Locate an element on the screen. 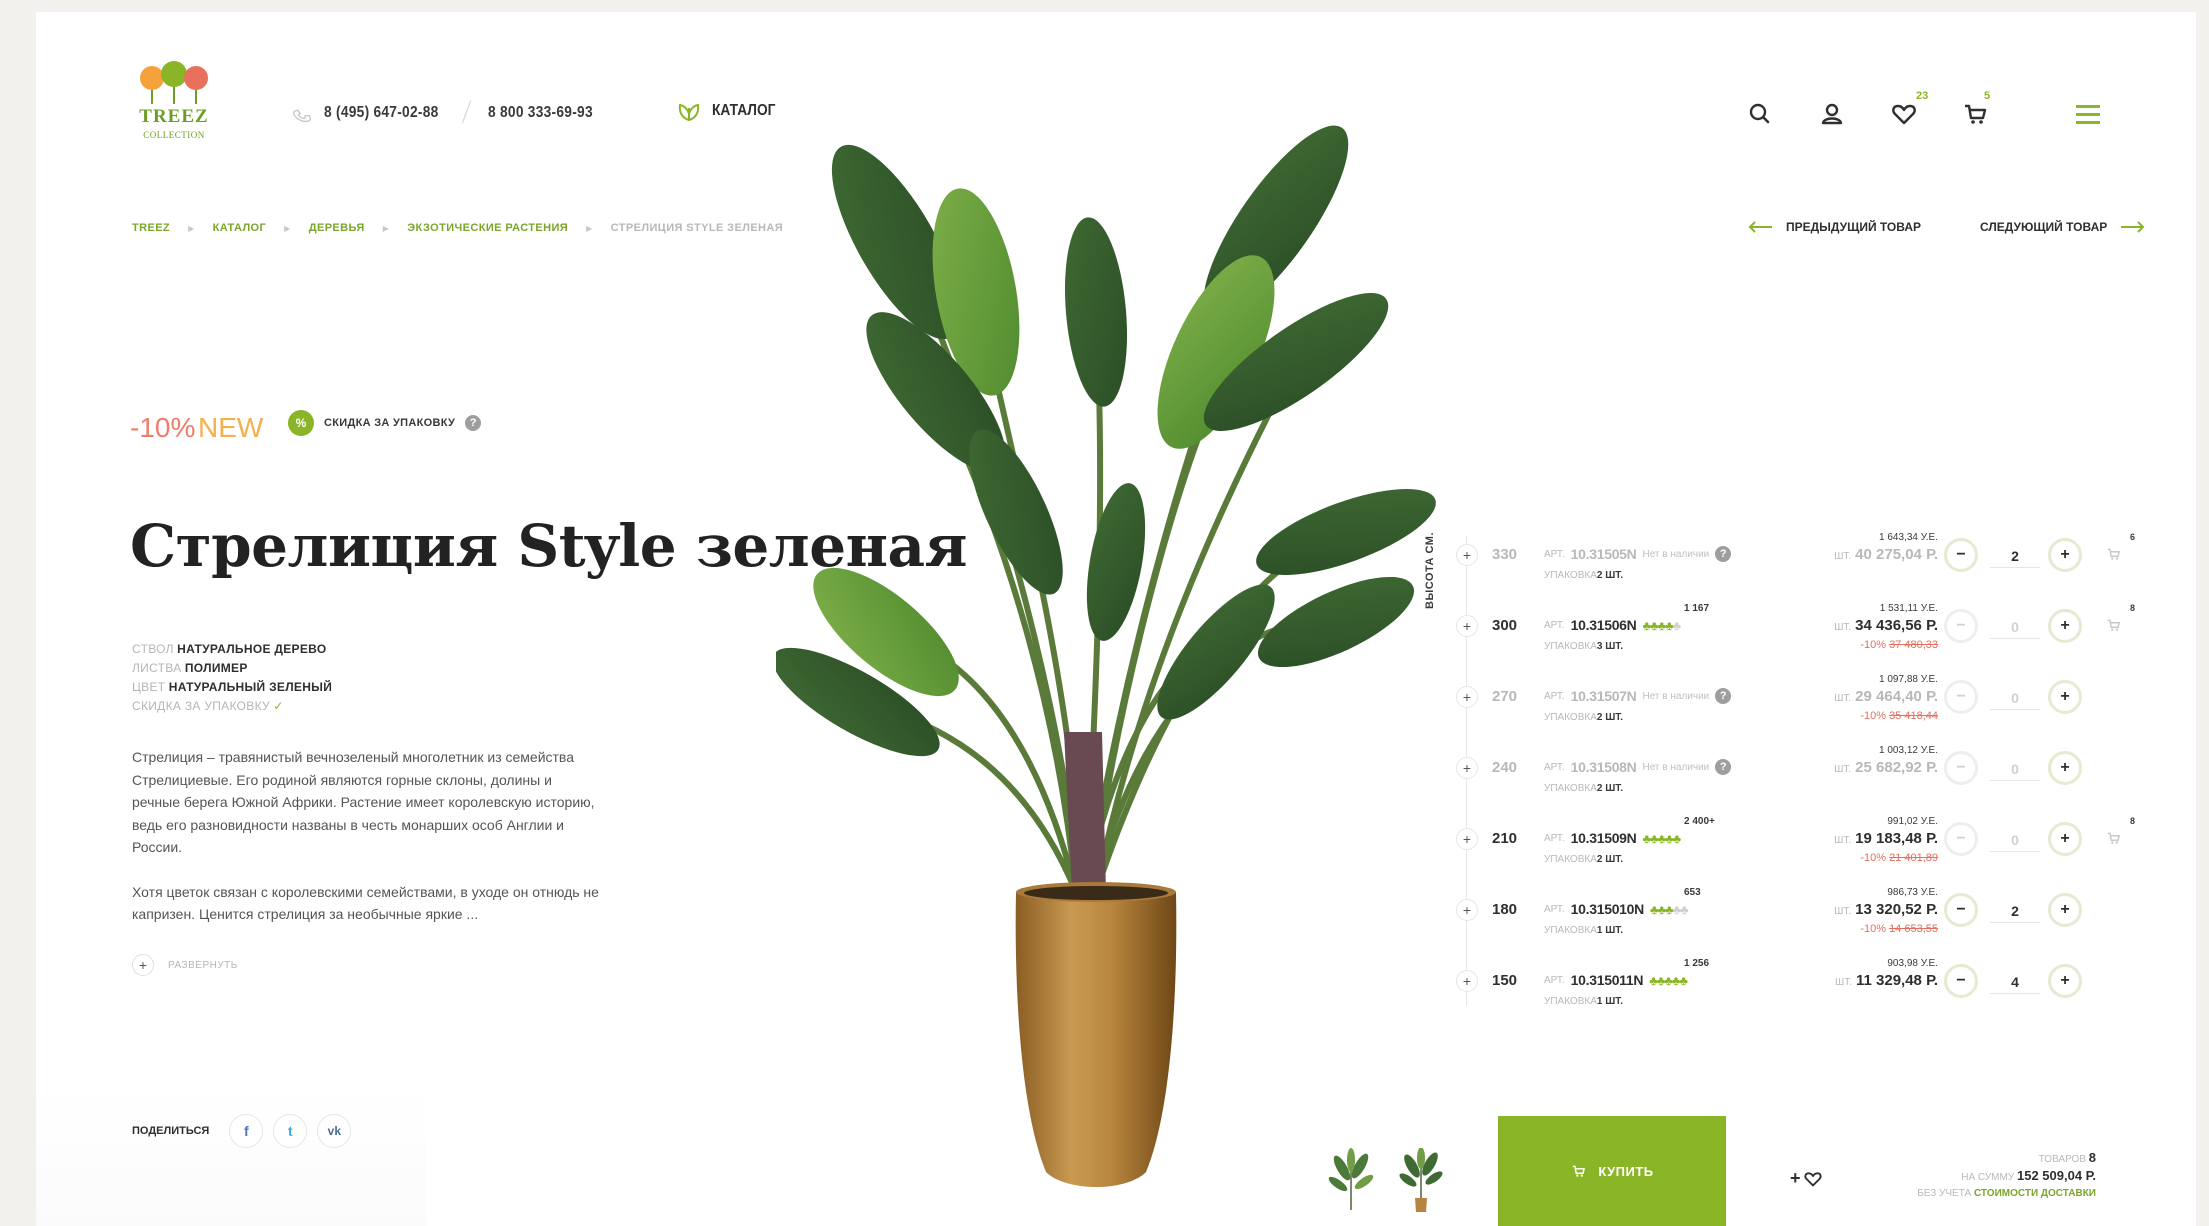 Image resolution: width=2209 pixels, height=1226 pixels. catalog-label: КАТАЛОГ is located at coordinates (744, 110).